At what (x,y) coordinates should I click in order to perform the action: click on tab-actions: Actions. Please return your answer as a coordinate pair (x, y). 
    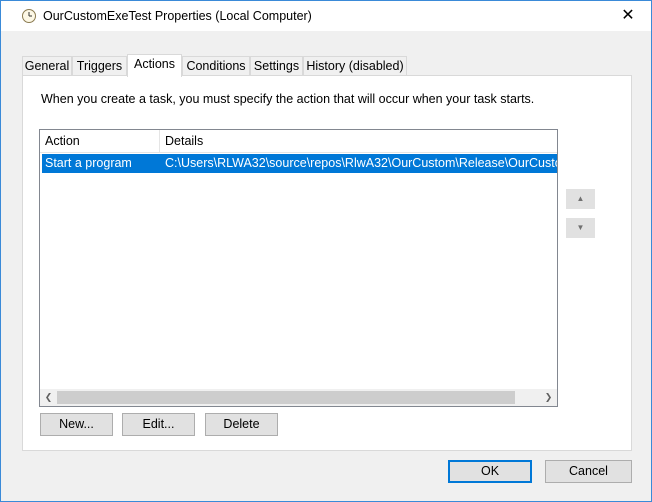
    Looking at the image, I should click on (154, 65).